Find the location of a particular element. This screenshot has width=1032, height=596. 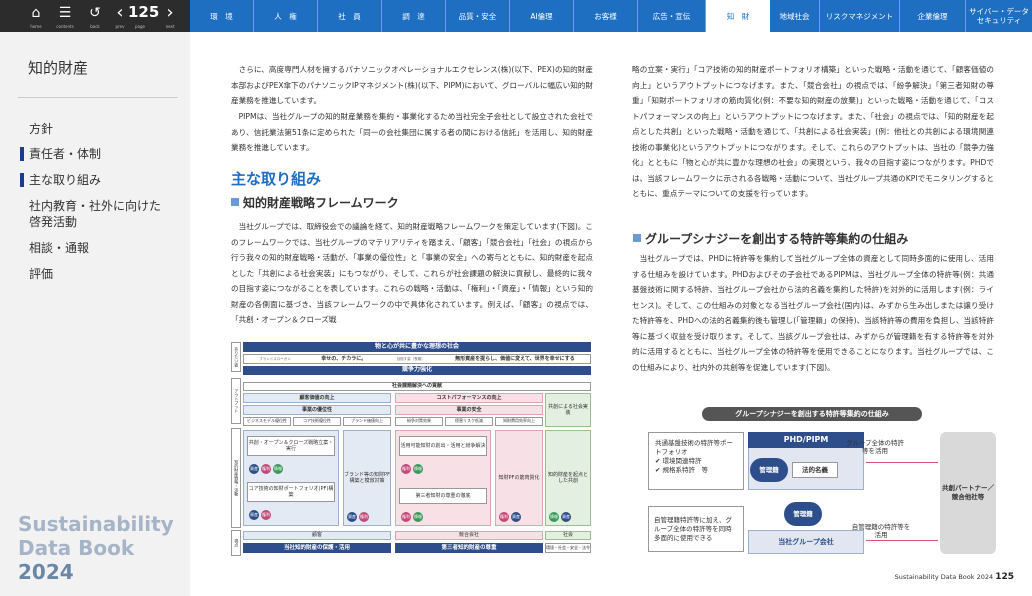

nav-intellectual-property: 知 財 is located at coordinates (738, 16).